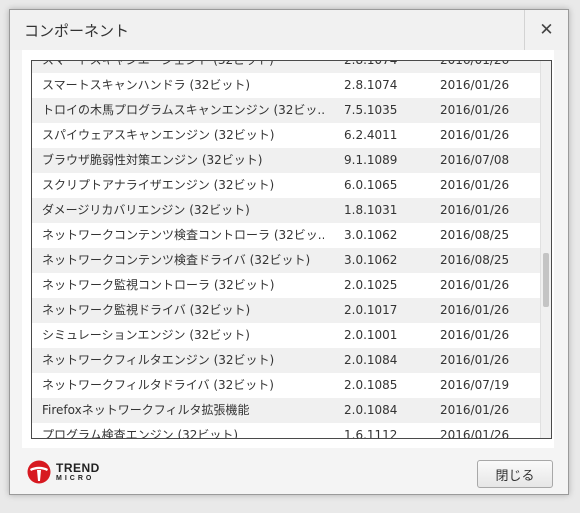  I want to click on list-item: スクリプトアナライザエンジン (32ビット) 6.0.1065 2016/01/26, so click(286, 185).